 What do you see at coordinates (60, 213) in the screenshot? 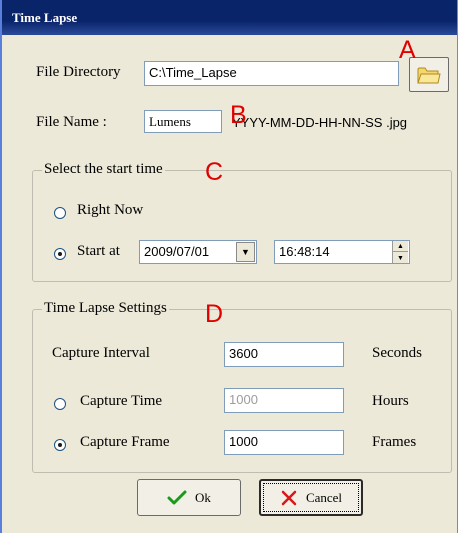
I see `right-now-radio` at bounding box center [60, 213].